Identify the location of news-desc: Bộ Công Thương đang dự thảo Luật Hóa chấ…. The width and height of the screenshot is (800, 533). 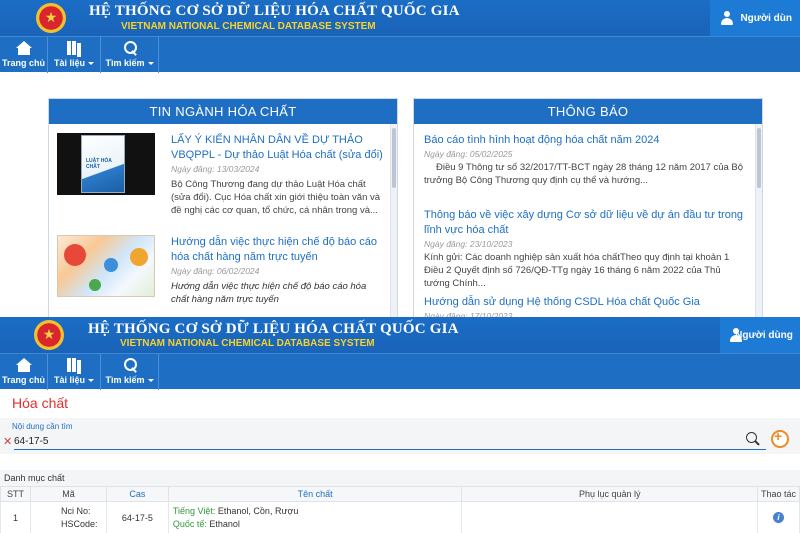
(276, 197).